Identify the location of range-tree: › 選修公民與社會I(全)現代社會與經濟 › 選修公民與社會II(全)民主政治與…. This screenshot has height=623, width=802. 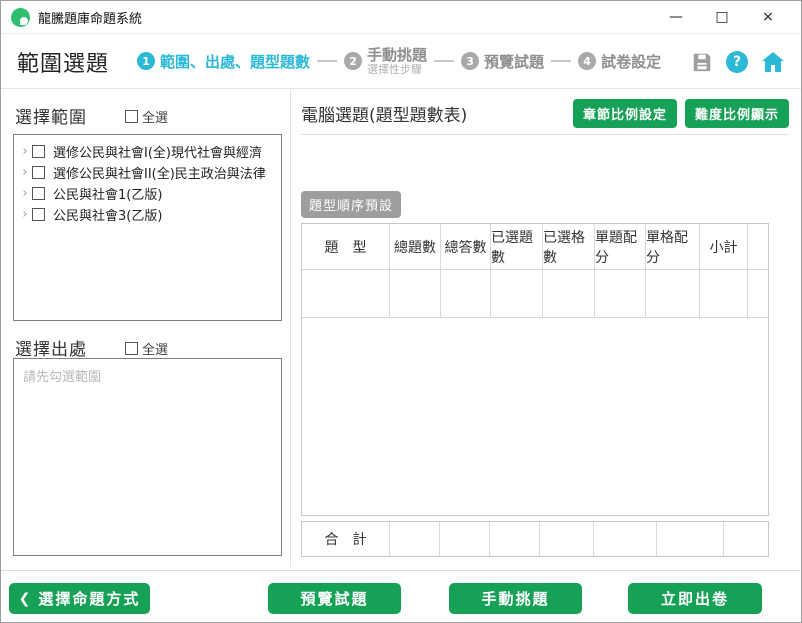
(147, 183).